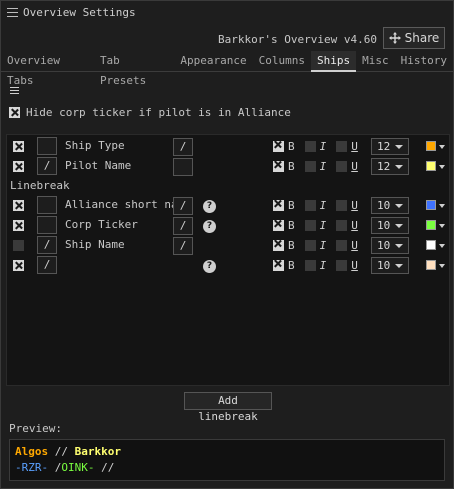  Describe the element at coordinates (229, 266) in the screenshot. I see `label-row-unnamed: / ? B I U 10` at that location.